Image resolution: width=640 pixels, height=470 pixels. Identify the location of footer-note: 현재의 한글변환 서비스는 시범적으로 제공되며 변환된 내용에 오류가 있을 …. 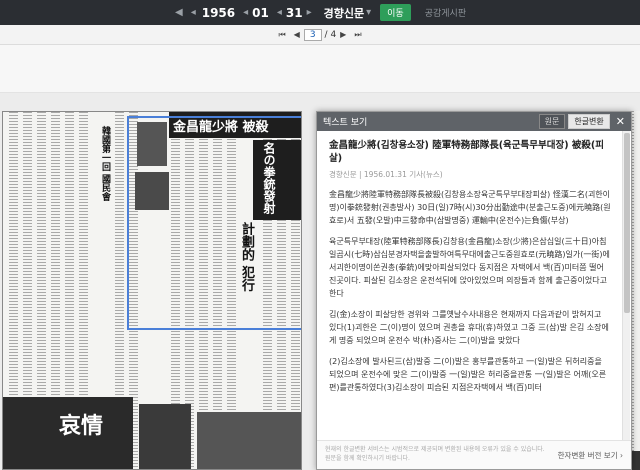
(435, 454).